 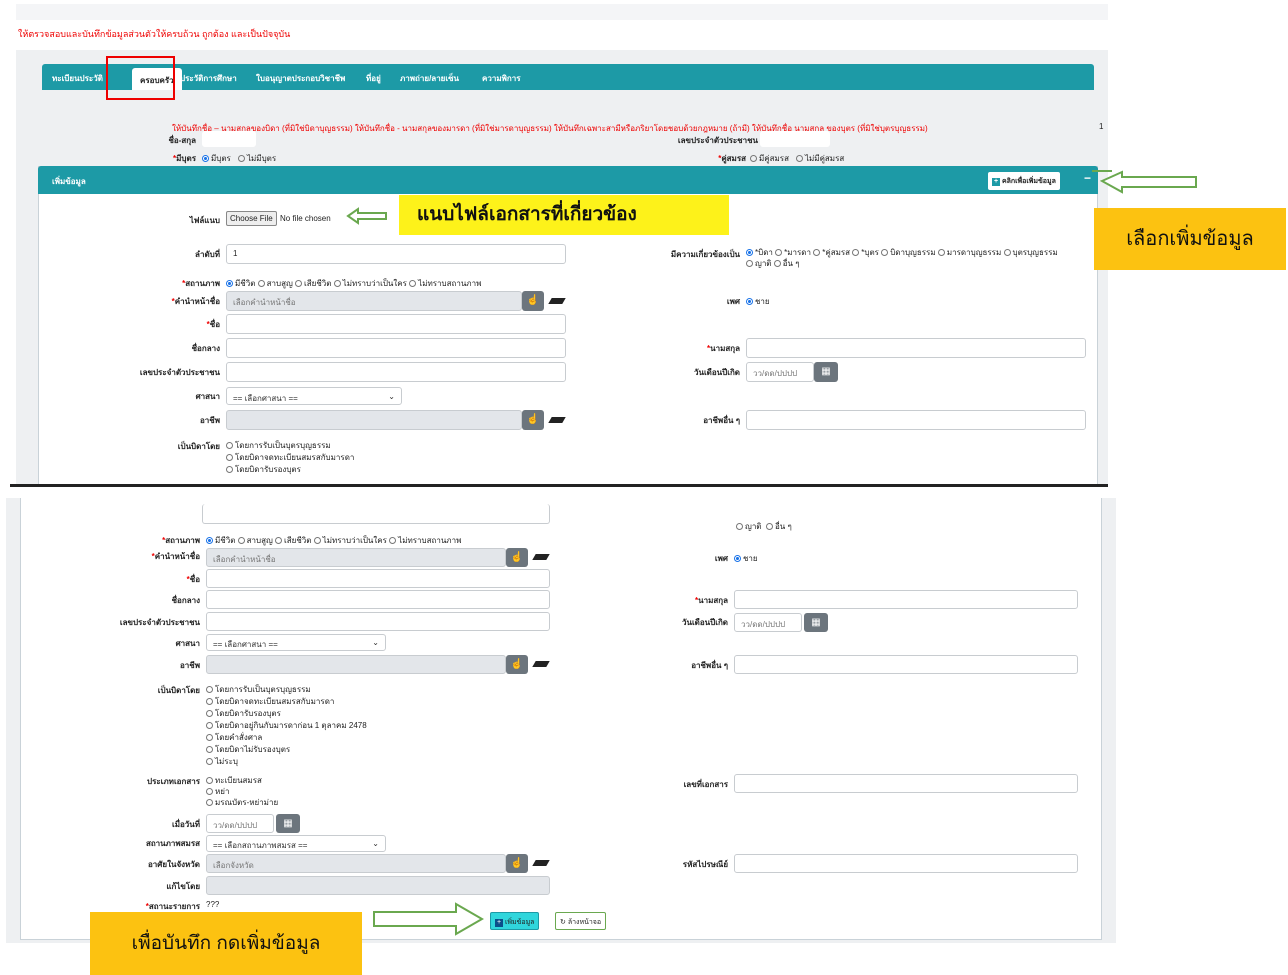 I want to click on father-by-radio: โดยบิดาไม่รับรองบุตร, so click(x=286, y=750).